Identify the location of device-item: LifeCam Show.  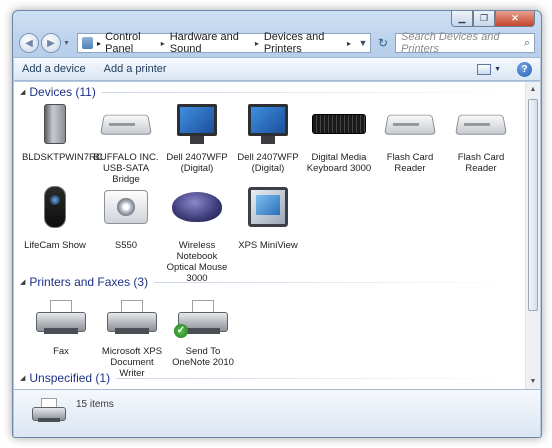
(55, 214).